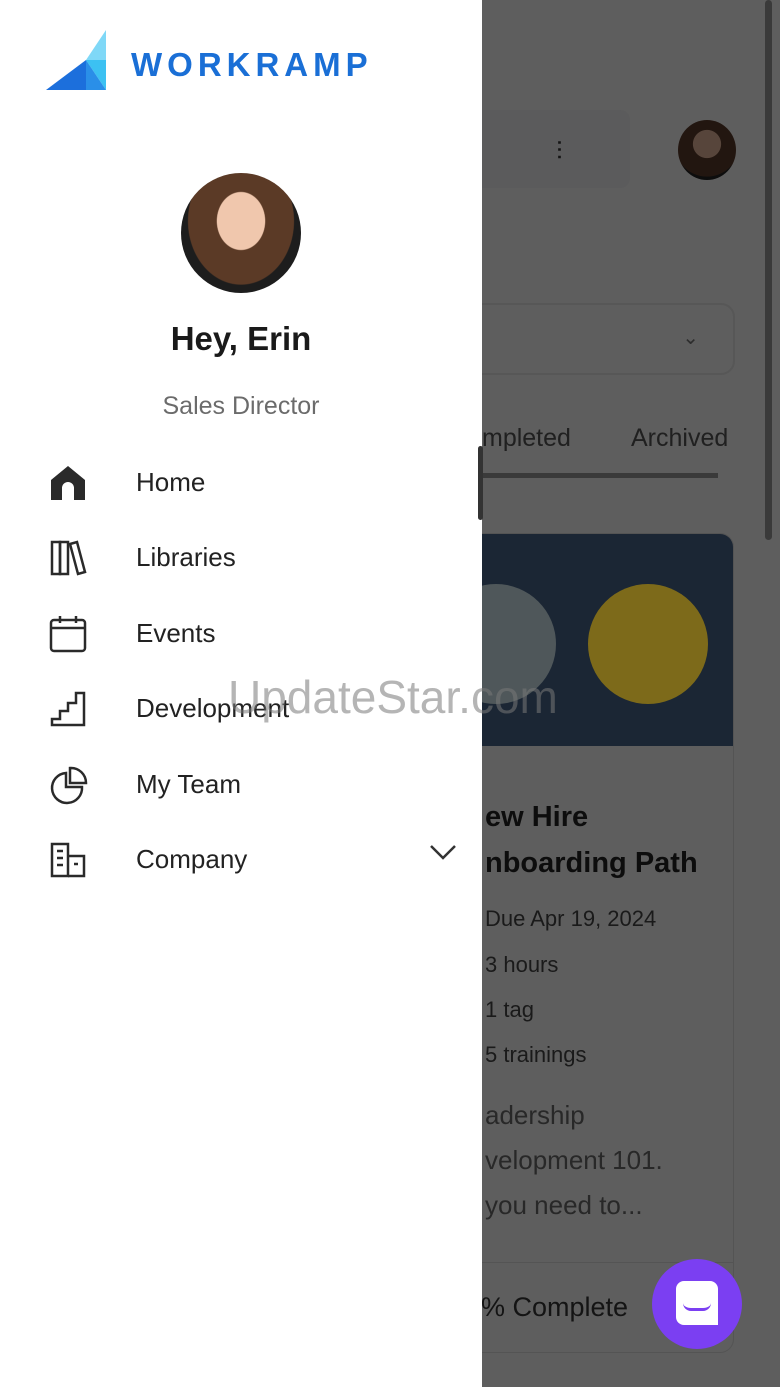 The width and height of the screenshot is (780, 1387). What do you see at coordinates (480, 483) in the screenshot?
I see `drawer-handle` at bounding box center [480, 483].